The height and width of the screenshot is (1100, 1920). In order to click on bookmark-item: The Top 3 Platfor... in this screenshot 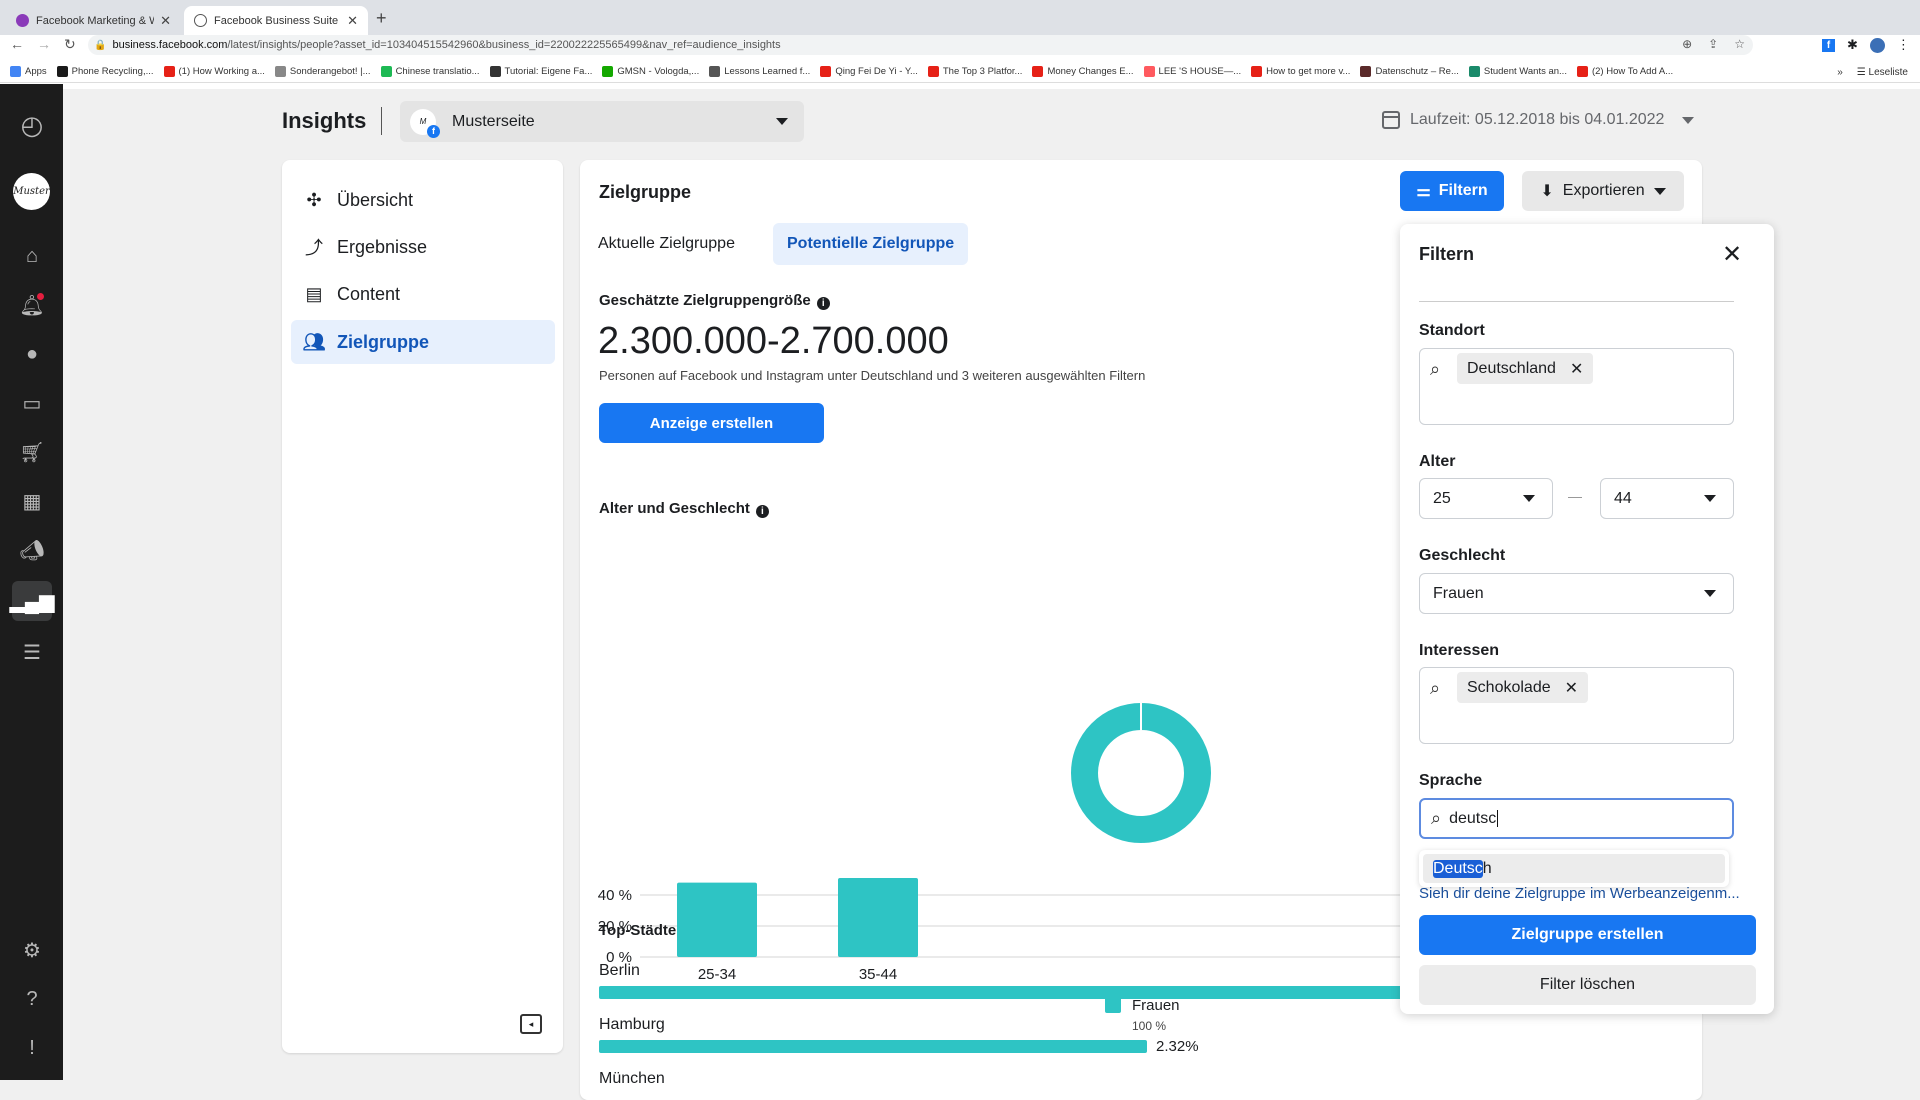, I will do `click(974, 71)`.